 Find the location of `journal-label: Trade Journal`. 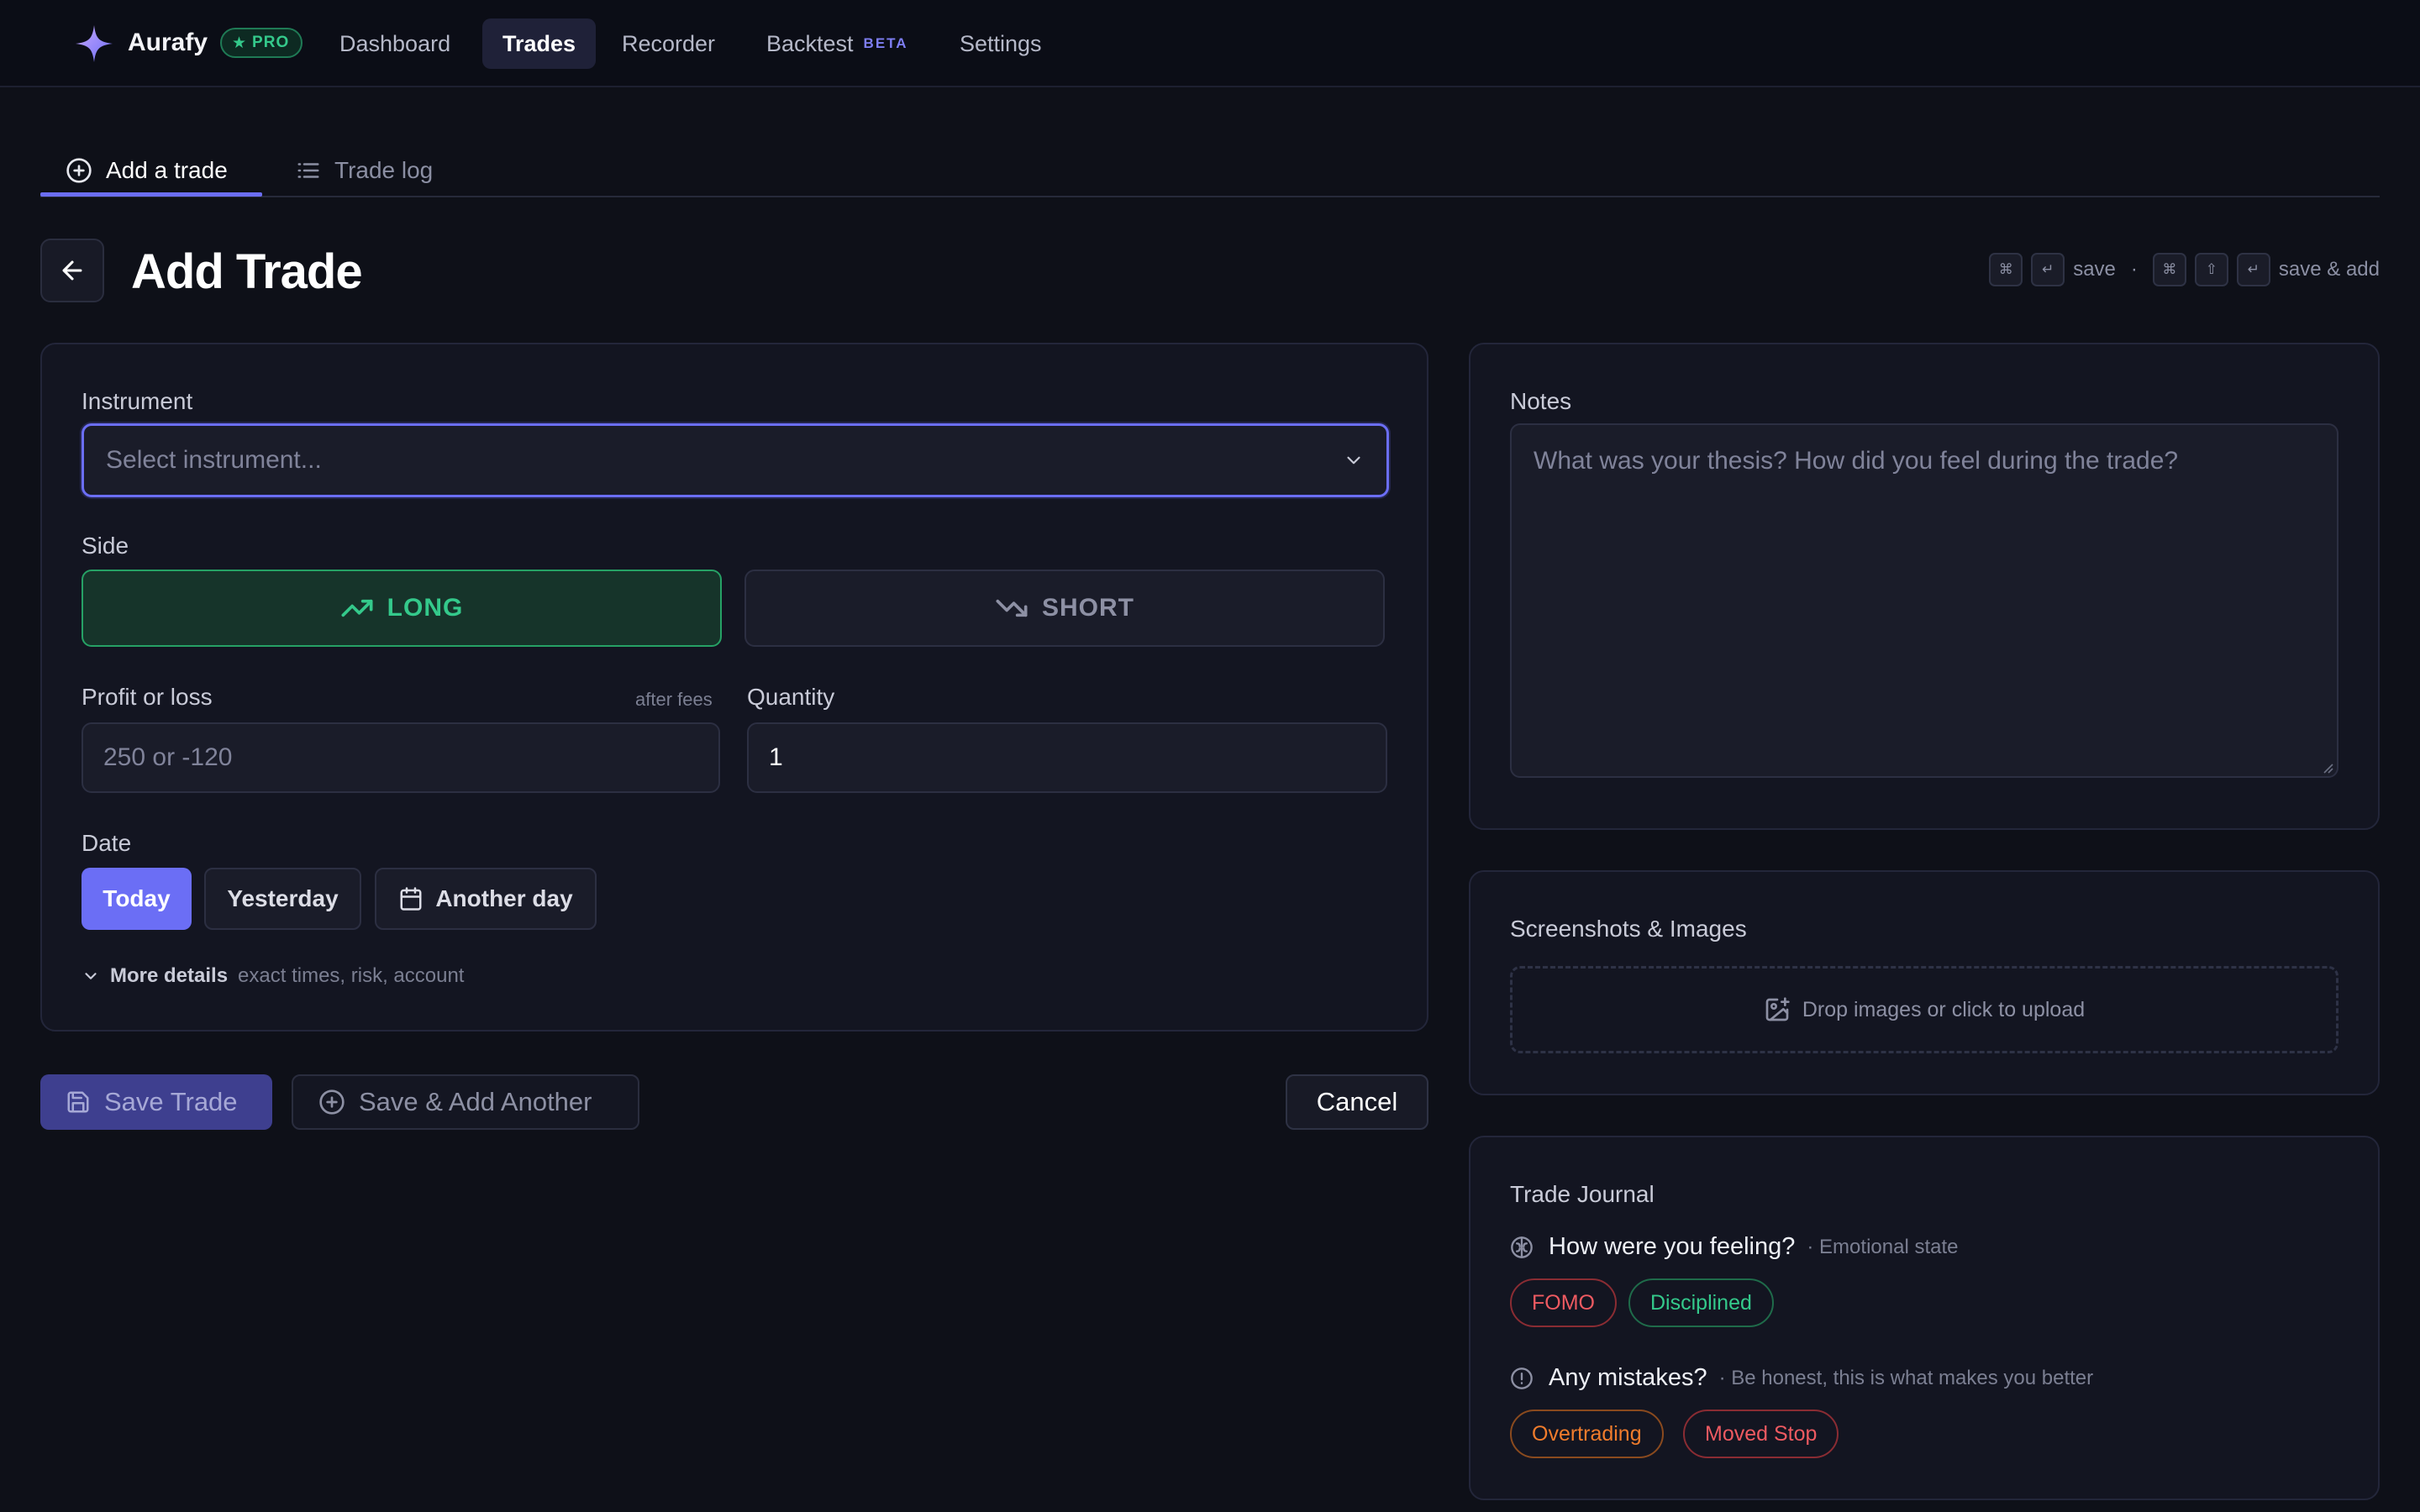

journal-label: Trade Journal is located at coordinates (1583, 1194).